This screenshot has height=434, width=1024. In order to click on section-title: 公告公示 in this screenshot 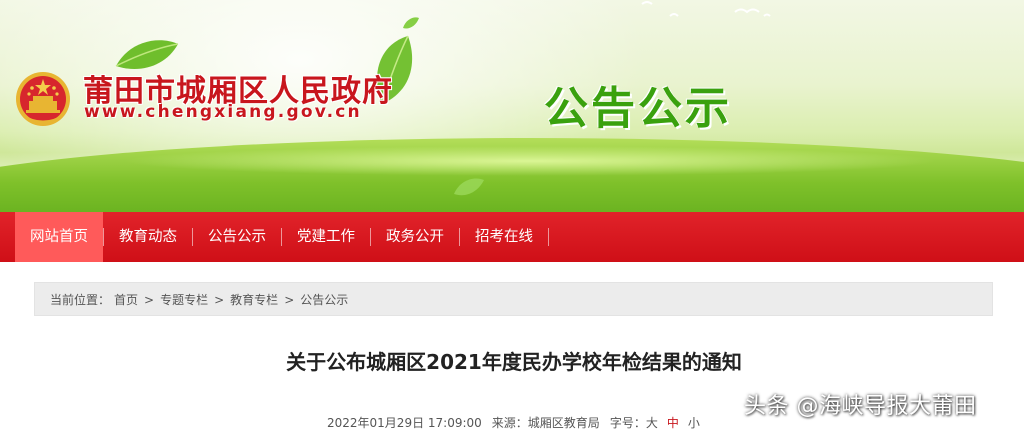, I will do `click(638, 108)`.